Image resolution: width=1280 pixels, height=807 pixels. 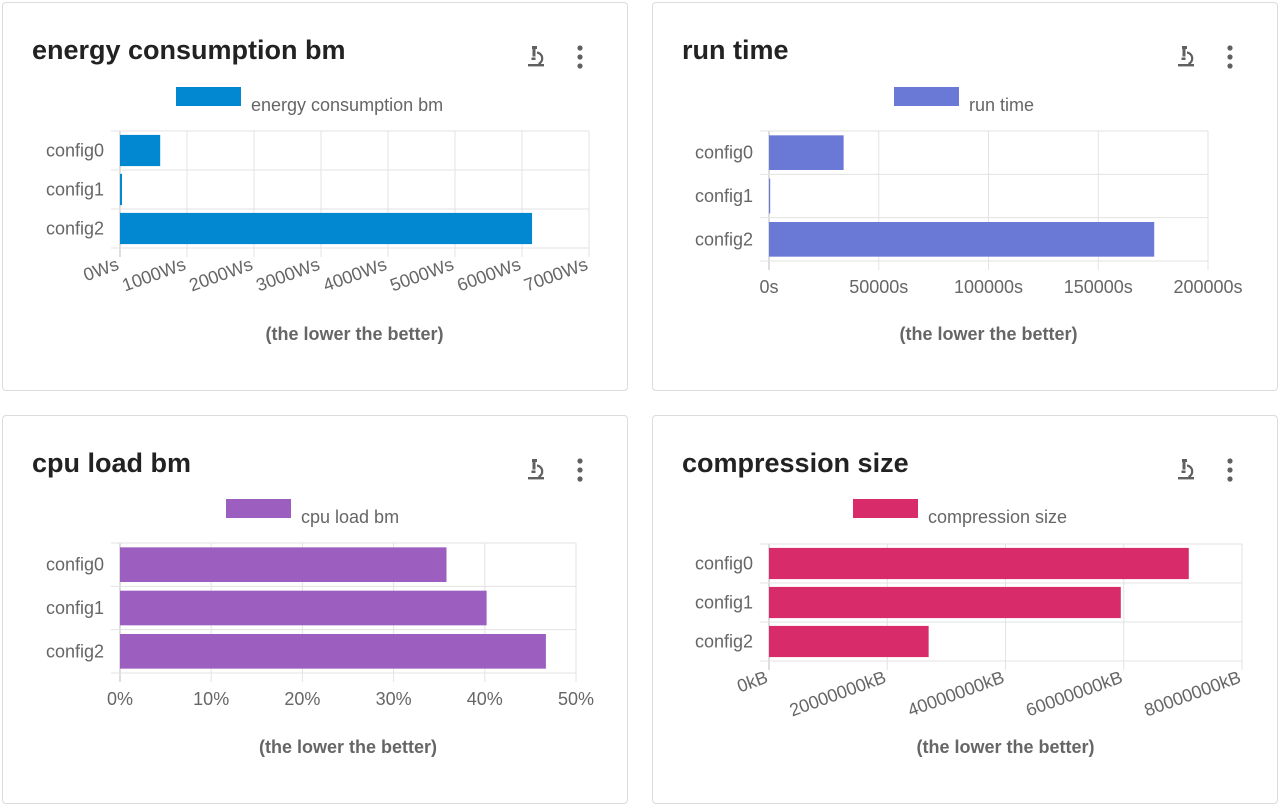 I want to click on tick-label: 2000Ws, so click(x=220, y=274).